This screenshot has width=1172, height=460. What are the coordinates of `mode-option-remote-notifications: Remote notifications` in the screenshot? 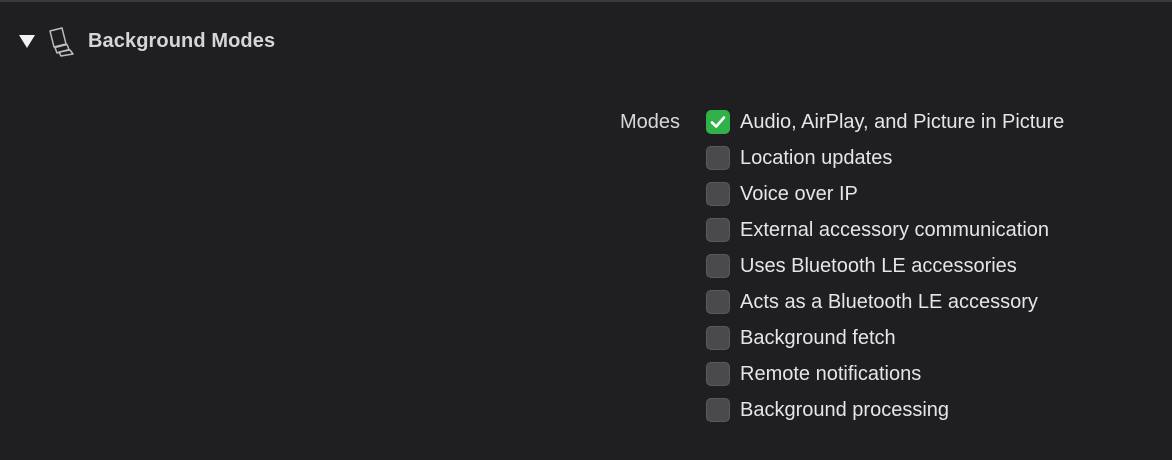 It's located at (885, 374).